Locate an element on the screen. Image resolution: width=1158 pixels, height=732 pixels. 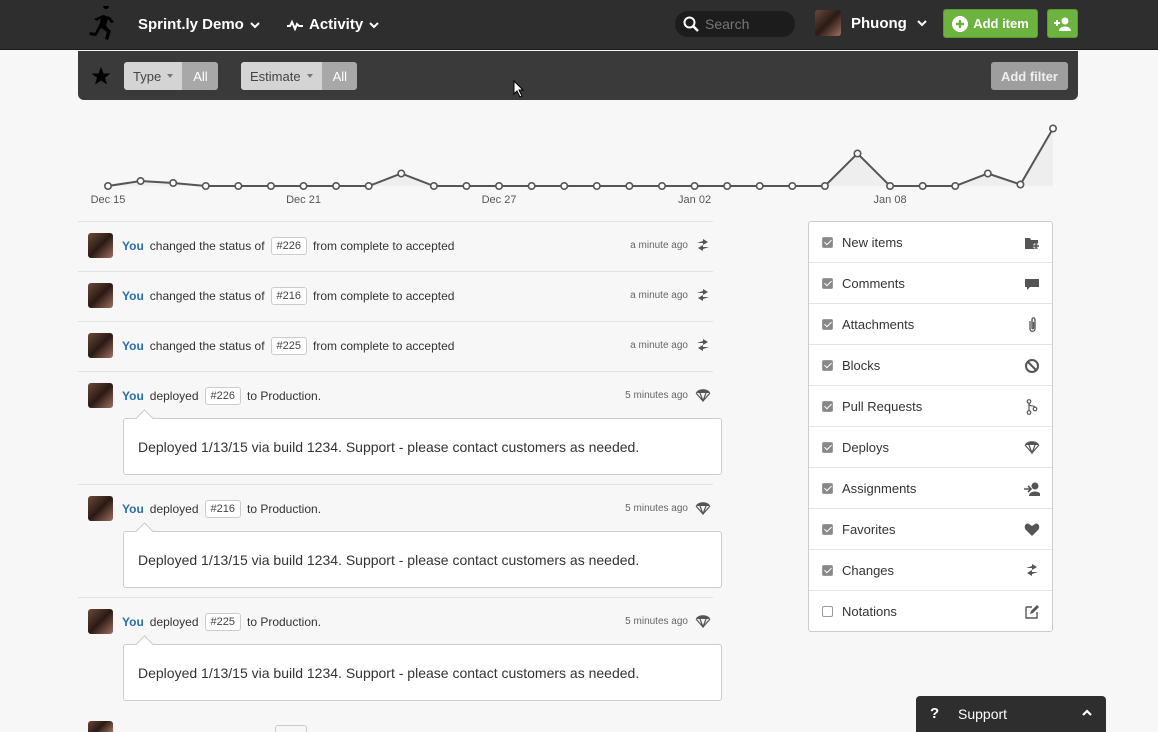
action-text: changed the status of is located at coordinates (207, 296).